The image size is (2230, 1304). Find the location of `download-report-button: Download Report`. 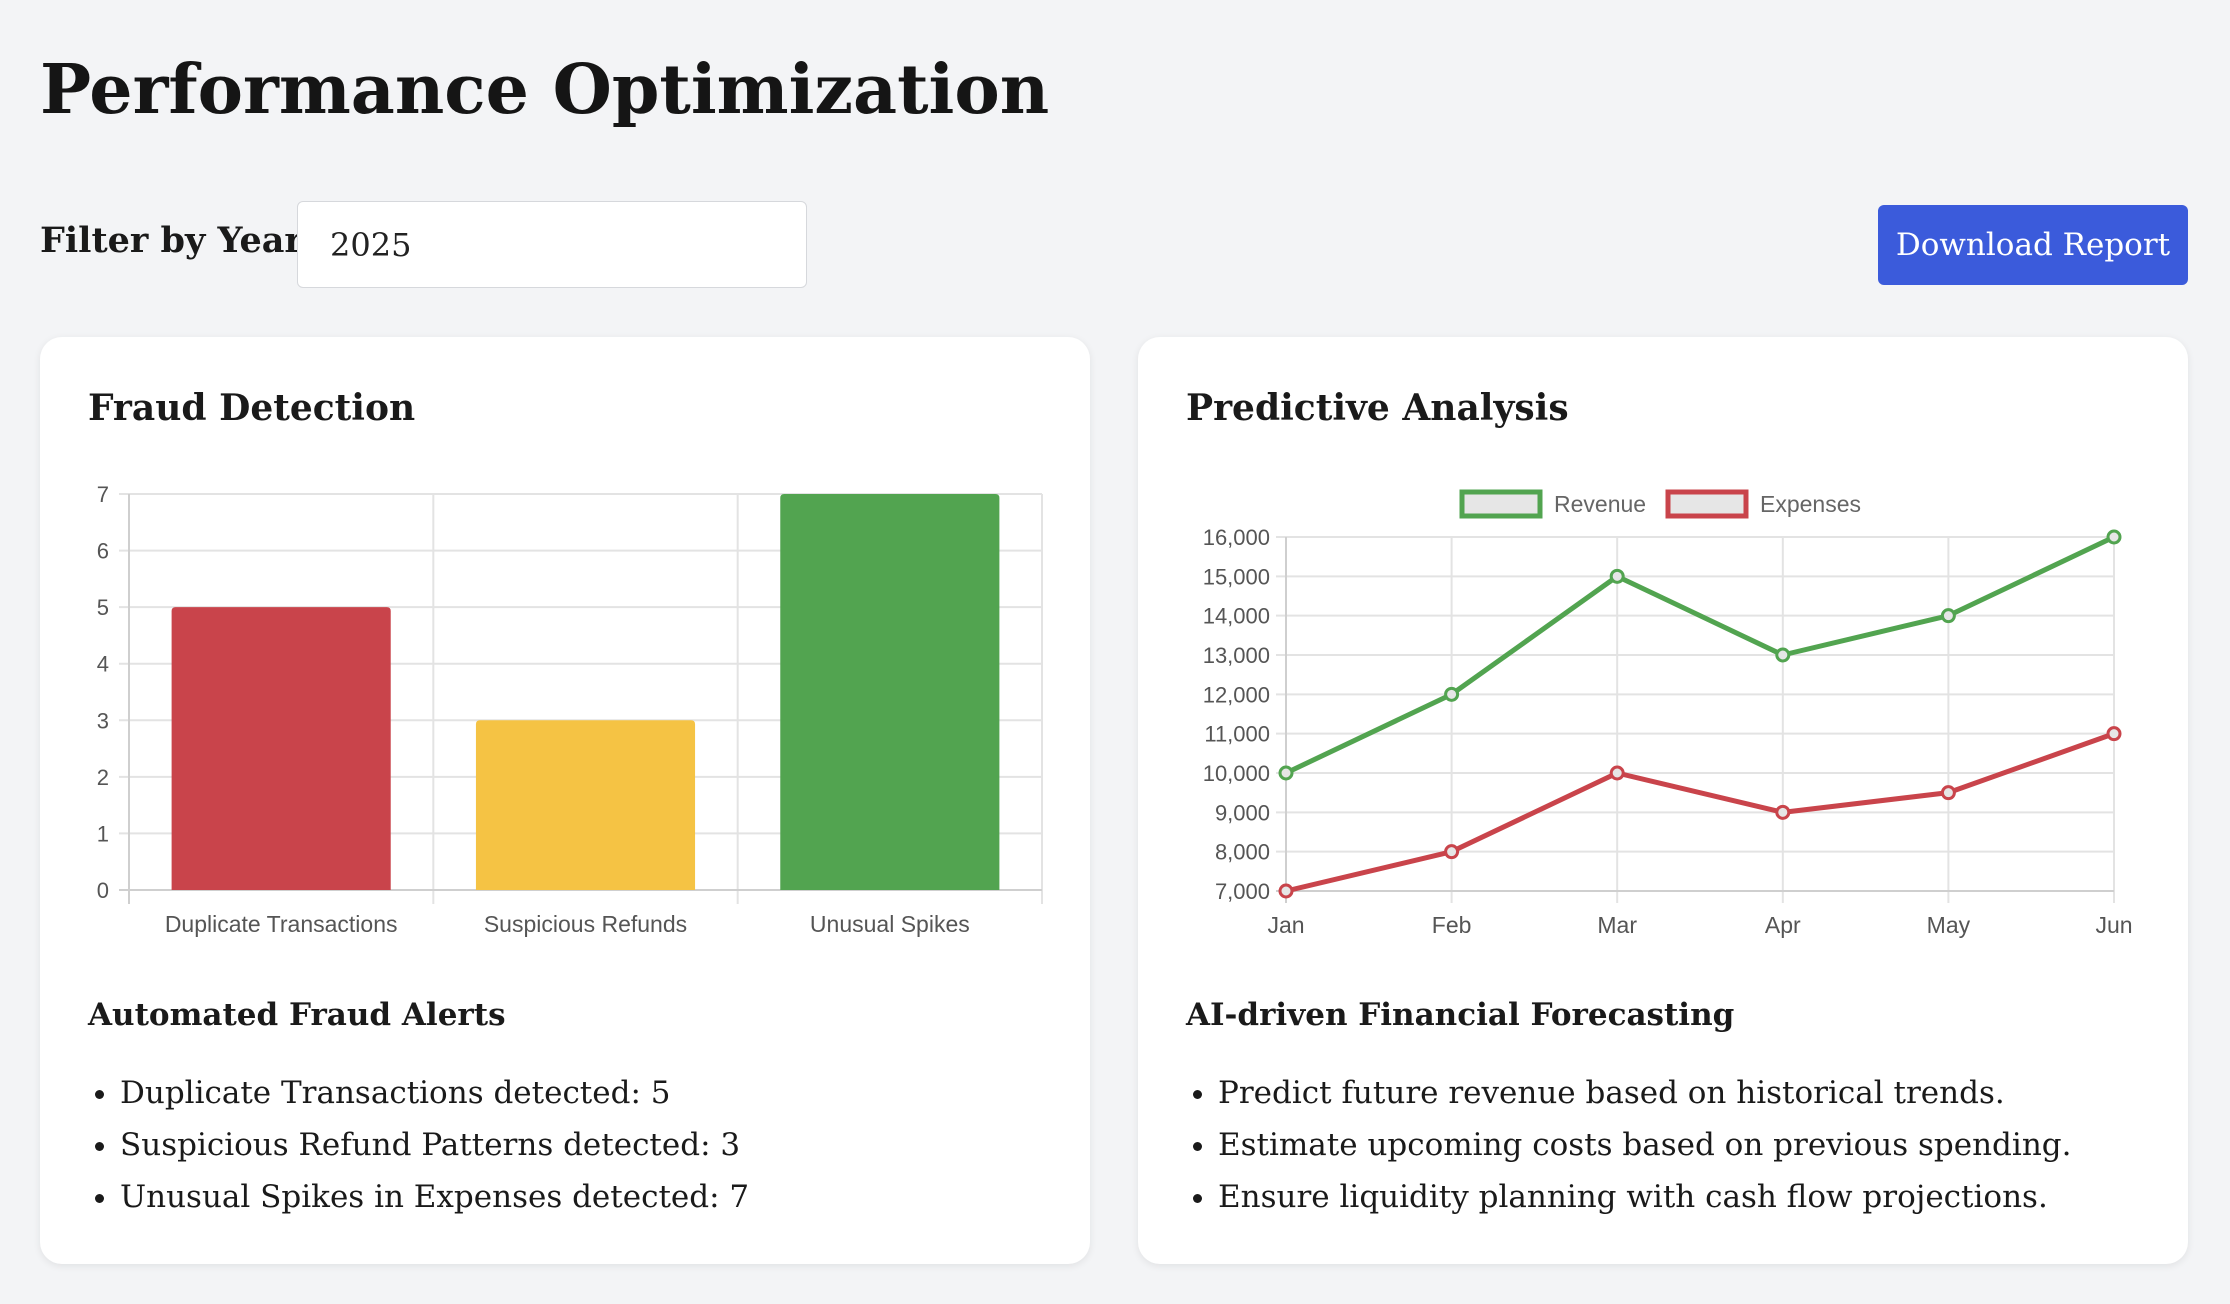

download-report-button: Download Report is located at coordinates (2033, 245).